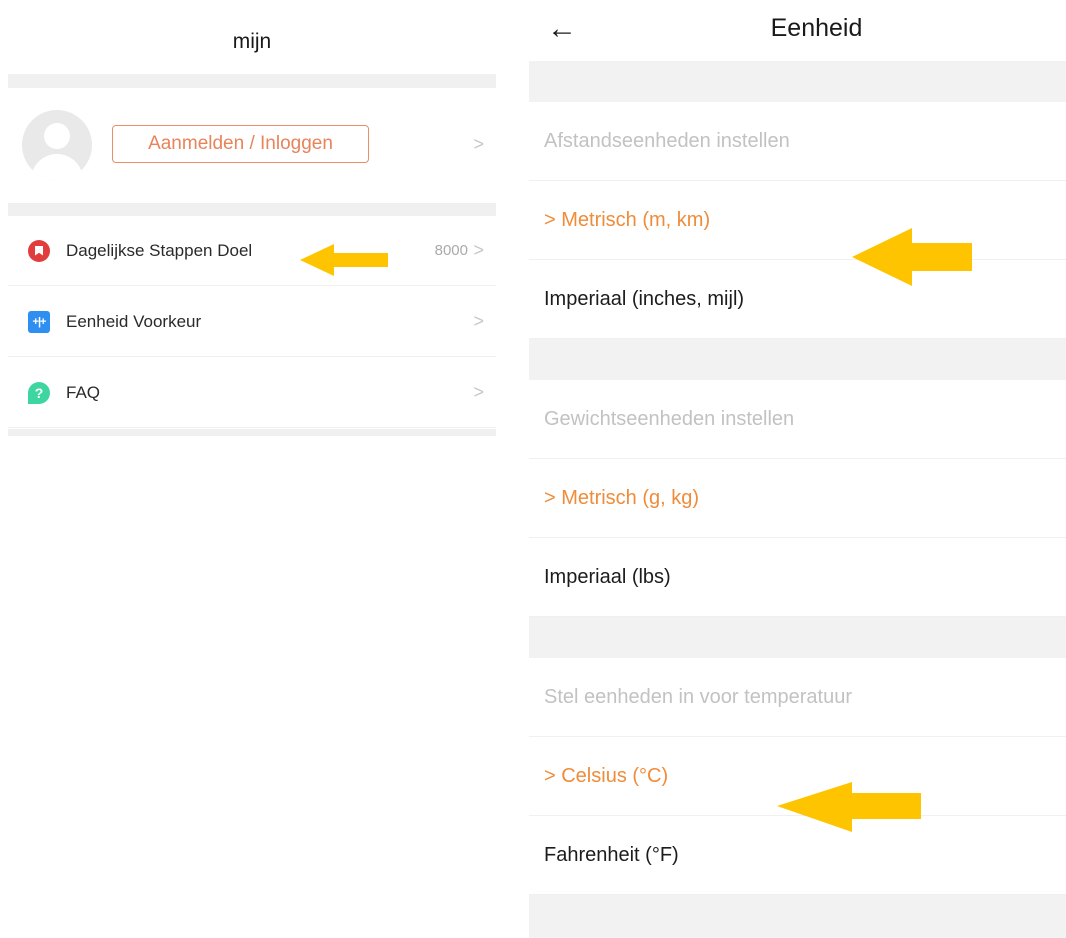  What do you see at coordinates (797, 141) in the screenshot?
I see `section-header-distance: Afstandseenheden instellen` at bounding box center [797, 141].